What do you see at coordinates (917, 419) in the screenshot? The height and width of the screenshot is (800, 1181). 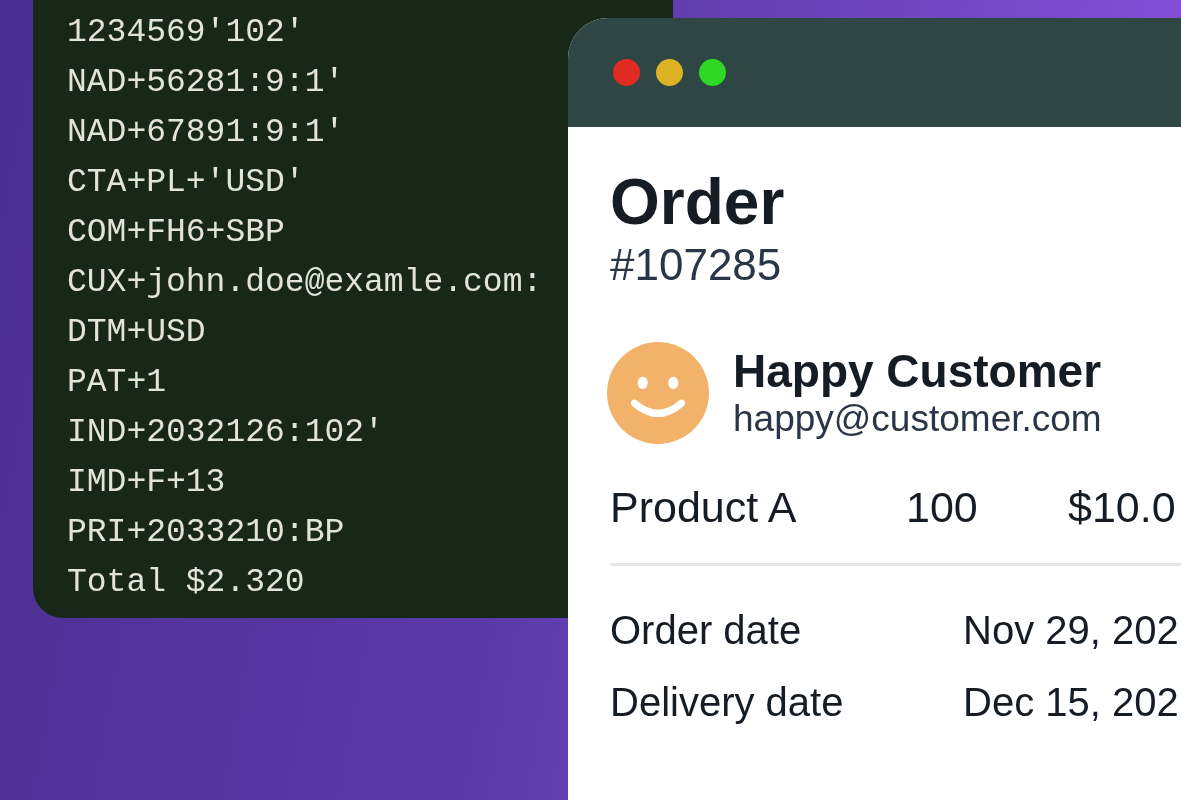 I see `customer-email: happy@customer.com` at bounding box center [917, 419].